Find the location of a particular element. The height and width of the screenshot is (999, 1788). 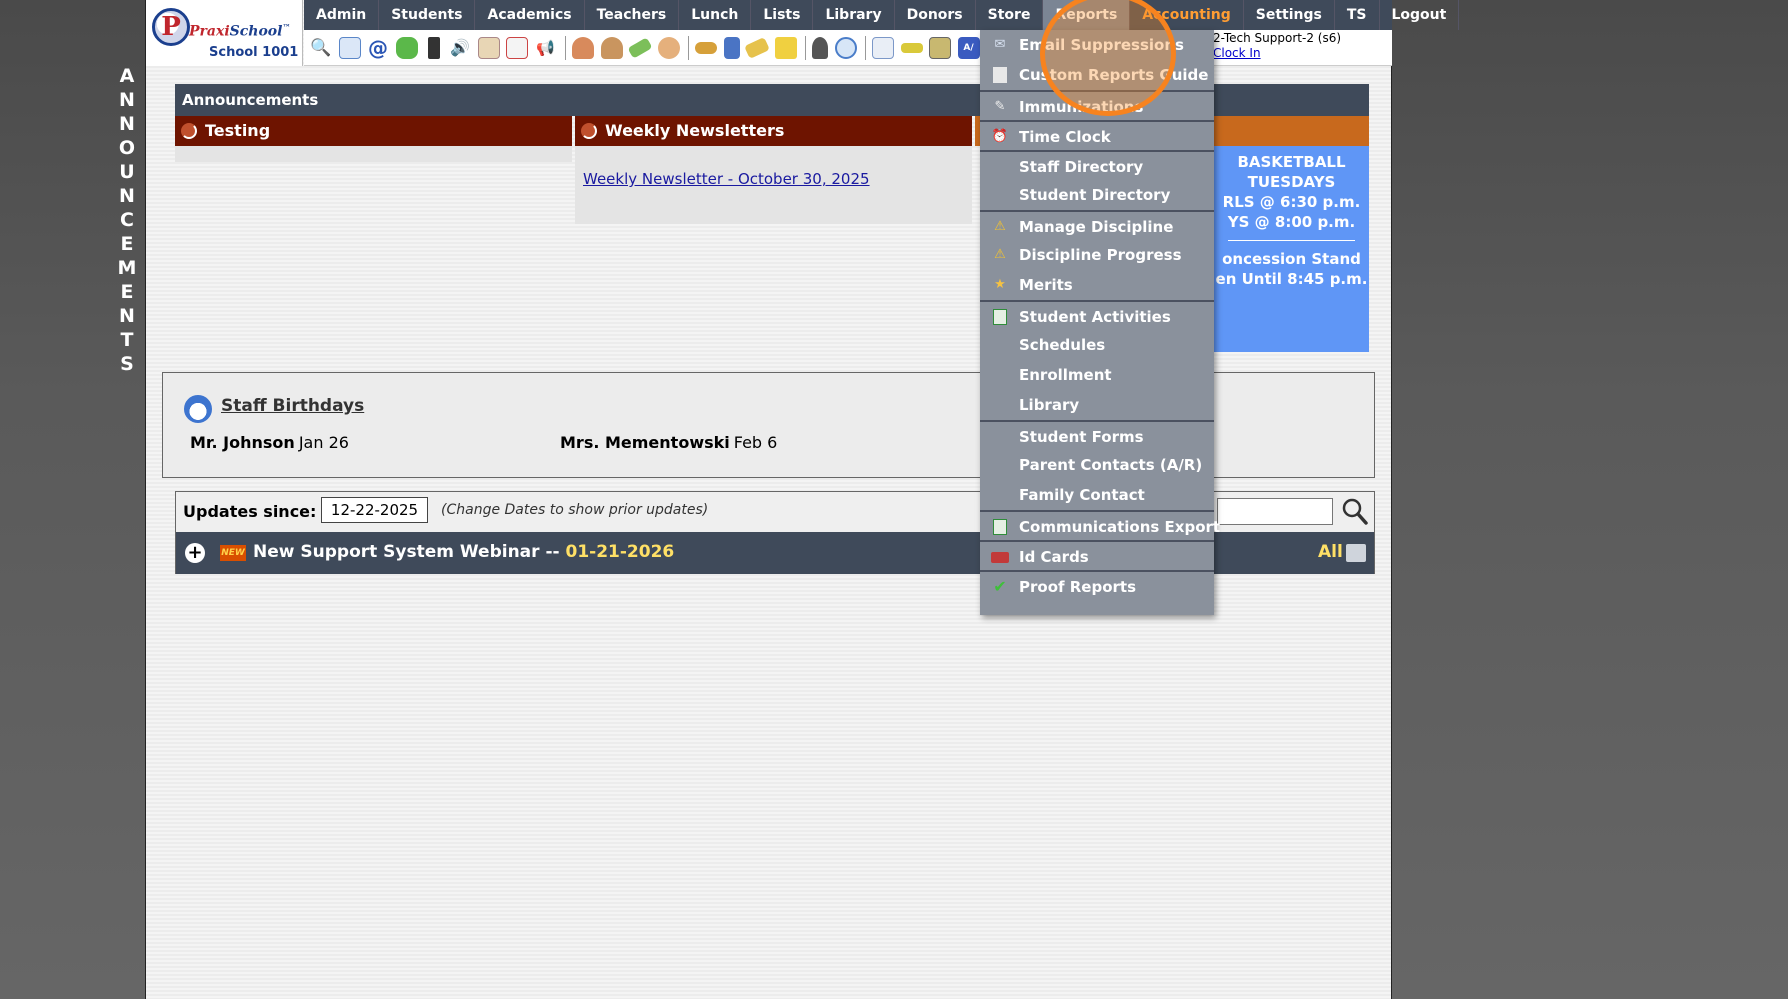

nav-donors: Donors is located at coordinates (935, 15).